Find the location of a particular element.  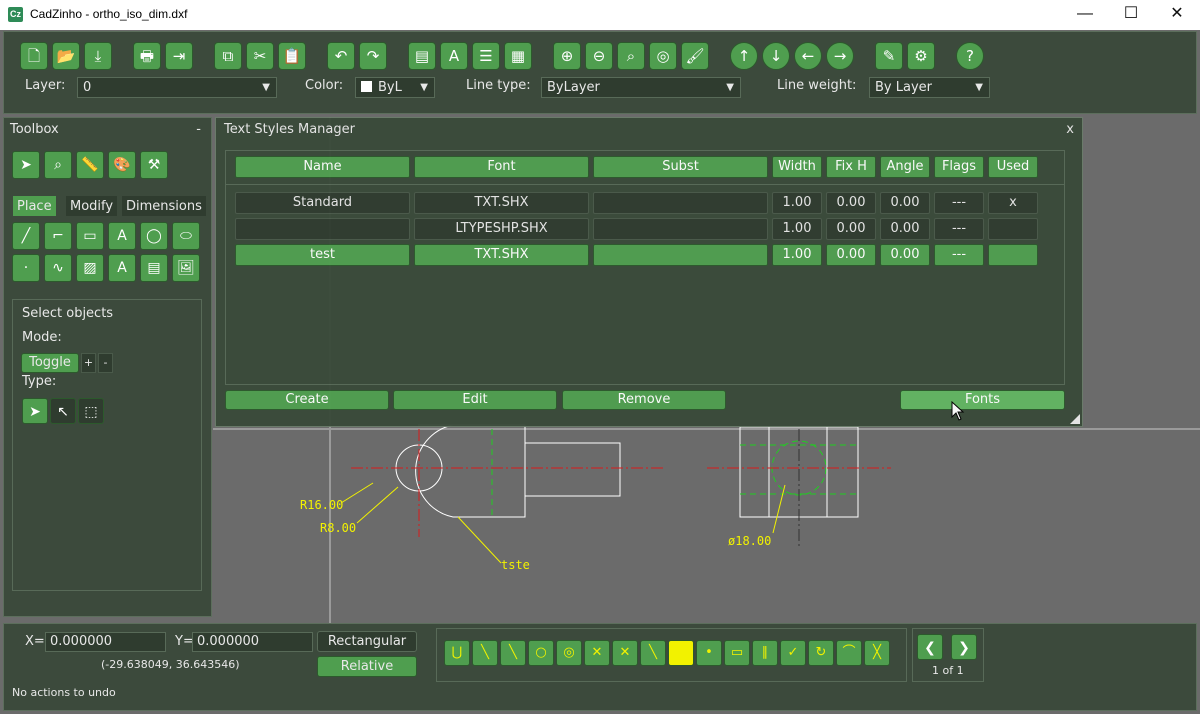

table-cell-name is located at coordinates (322, 229).